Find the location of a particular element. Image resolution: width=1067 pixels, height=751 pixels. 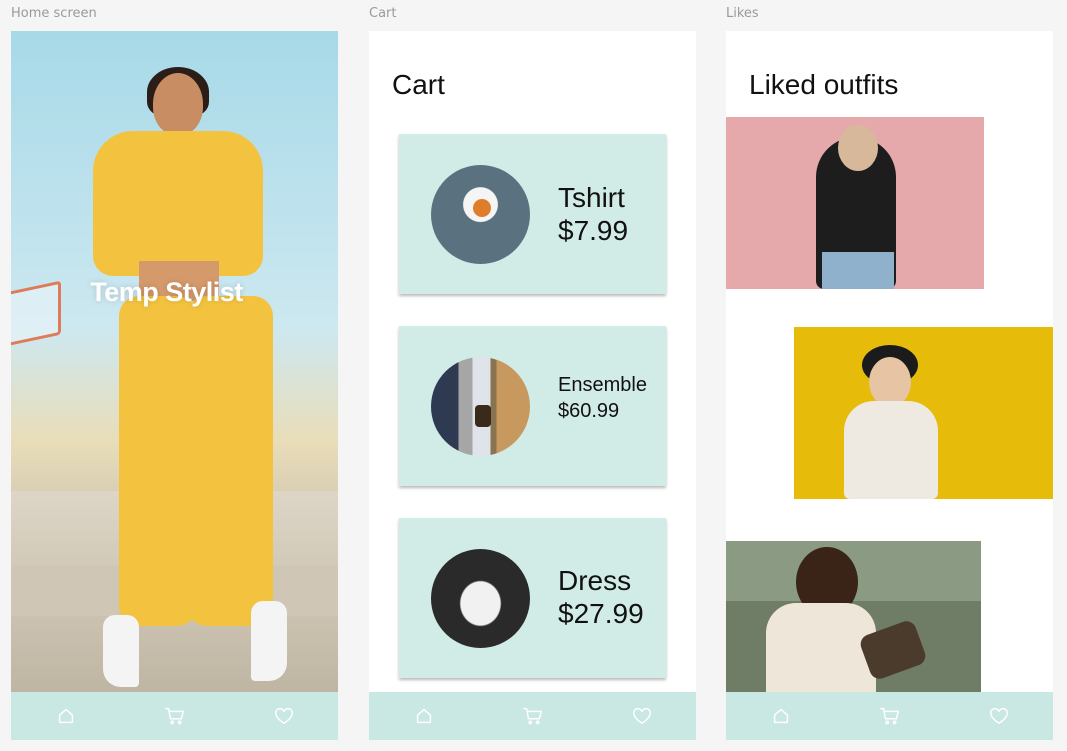

model-head is located at coordinates (178, 104).